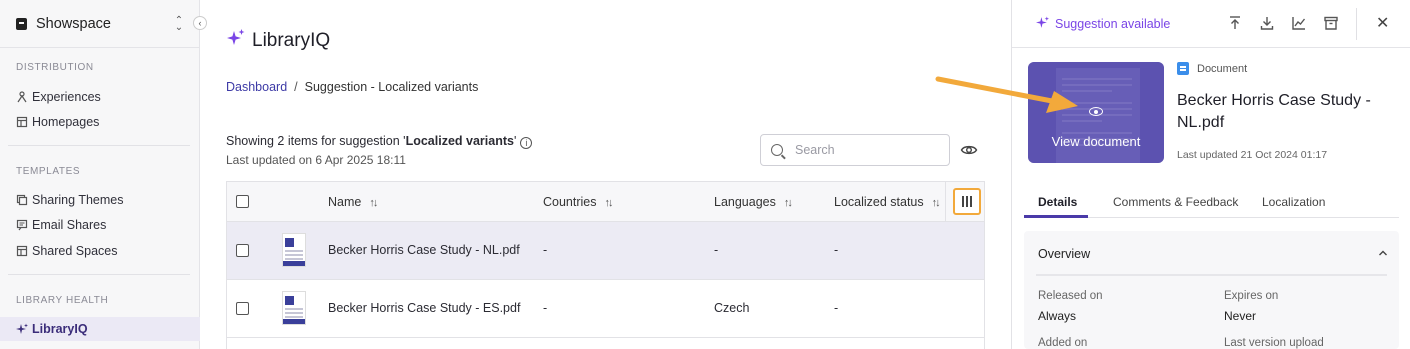 This screenshot has height=349, width=1410. What do you see at coordinates (1057, 202) in the screenshot?
I see `tab-details: Details` at bounding box center [1057, 202].